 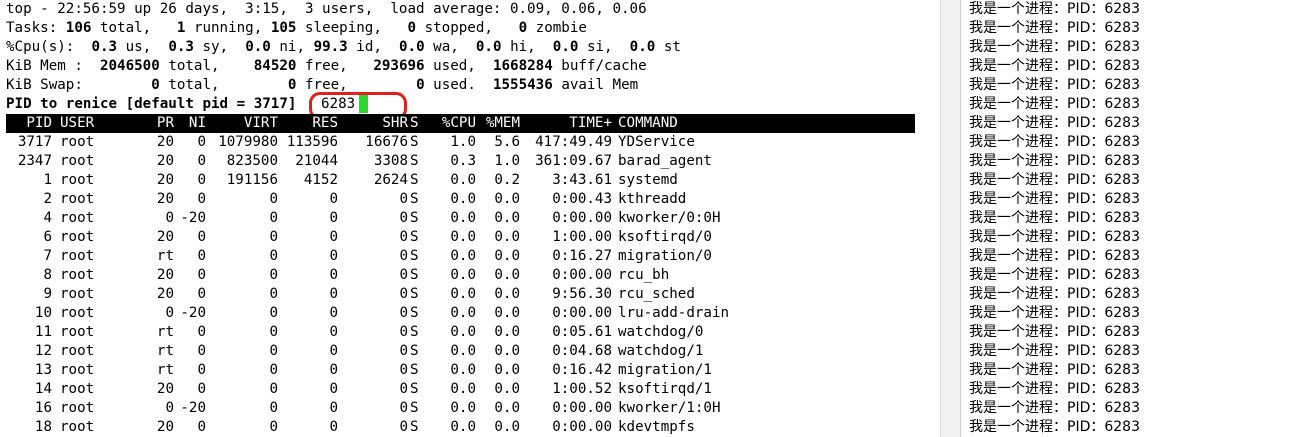 What do you see at coordinates (460, 256) in the screenshot?
I see `table-row: 7 root rt 0 0 0 0 S 0.0 0.0 0:16.27 migration/0` at bounding box center [460, 256].